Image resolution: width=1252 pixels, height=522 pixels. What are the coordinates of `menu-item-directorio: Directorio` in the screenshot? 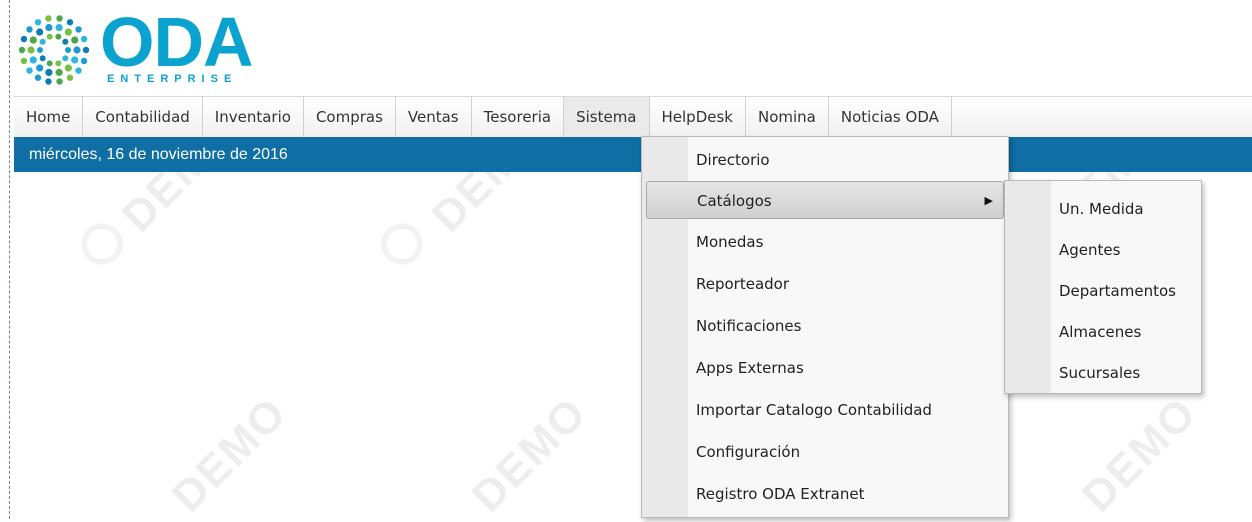 It's located at (825, 160).